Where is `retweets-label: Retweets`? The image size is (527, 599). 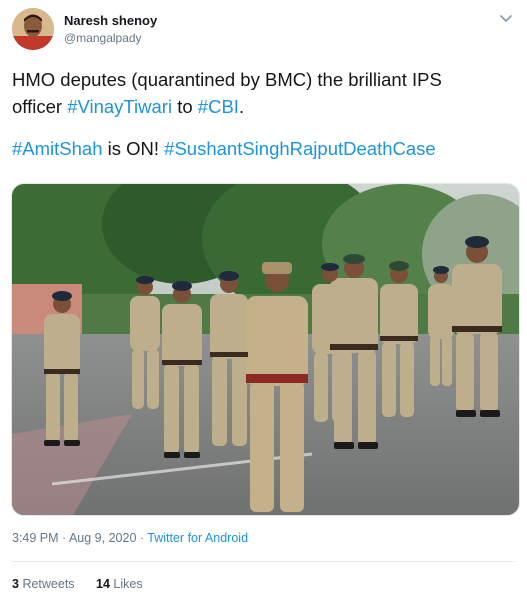
retweets-label: Retweets is located at coordinates (48, 584).